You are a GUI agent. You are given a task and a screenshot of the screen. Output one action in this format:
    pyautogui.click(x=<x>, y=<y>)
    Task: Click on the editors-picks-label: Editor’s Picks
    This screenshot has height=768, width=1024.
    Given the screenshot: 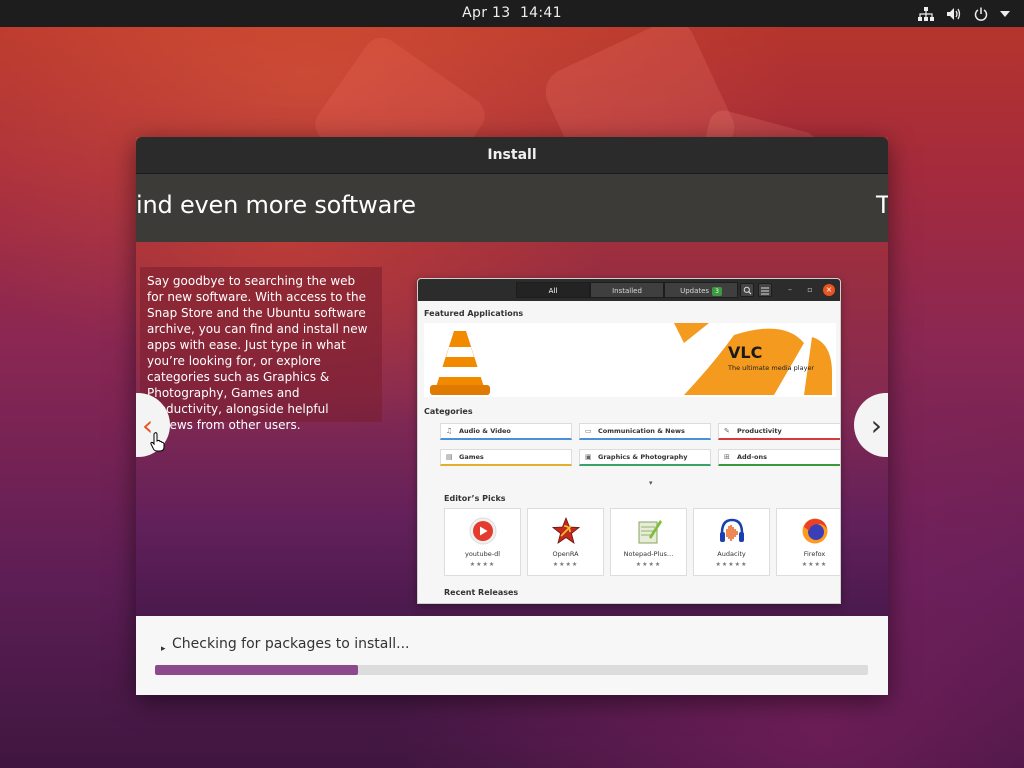 What is the action you would take?
    pyautogui.click(x=475, y=498)
    